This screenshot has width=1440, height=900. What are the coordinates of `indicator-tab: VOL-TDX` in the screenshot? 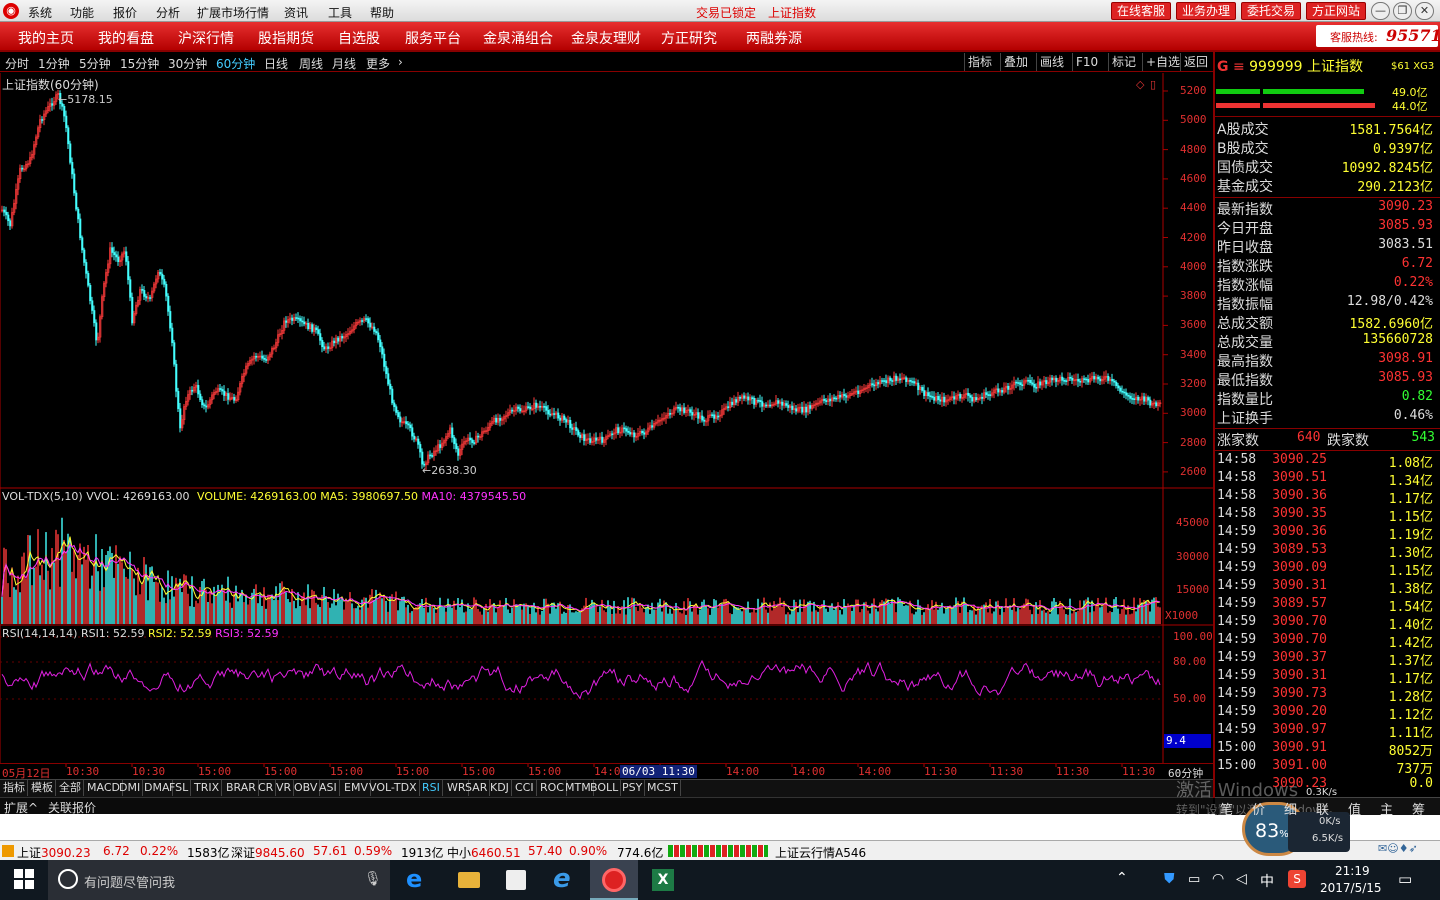 It's located at (393, 788).